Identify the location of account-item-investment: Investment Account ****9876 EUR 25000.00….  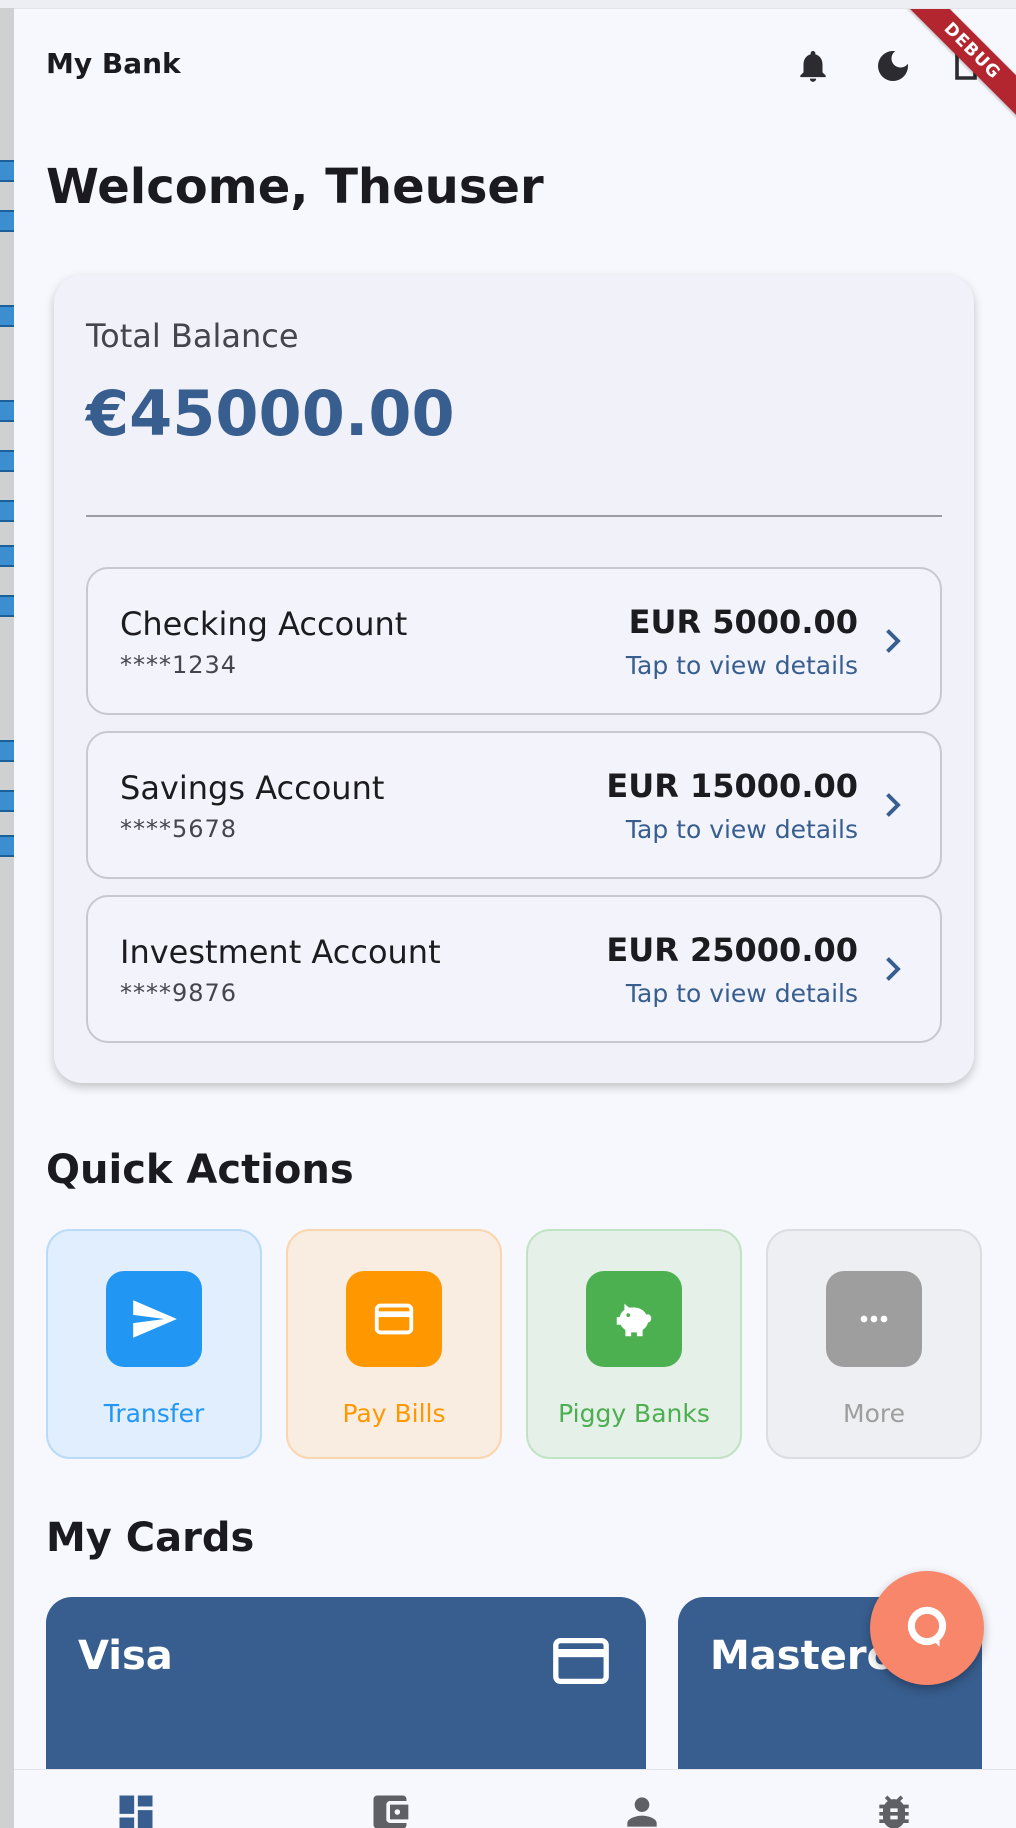
(514, 969).